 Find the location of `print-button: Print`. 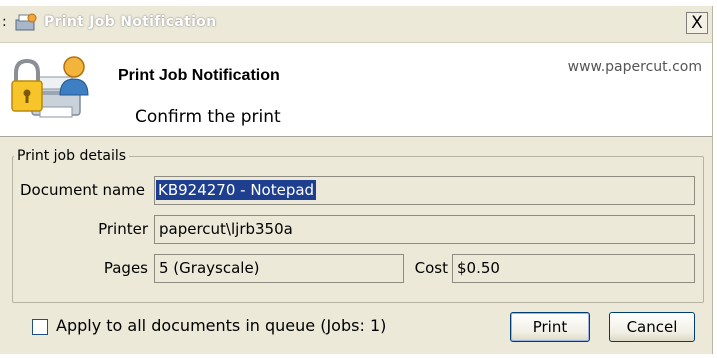

print-button: Print is located at coordinates (550, 327).